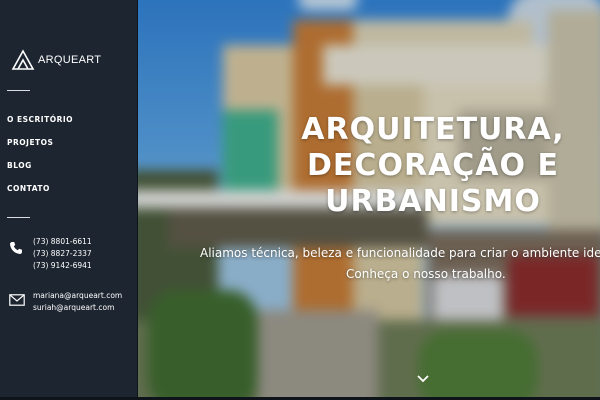 The height and width of the screenshot is (400, 600). I want to click on hero-title-line: URBANISMO, so click(433, 201).